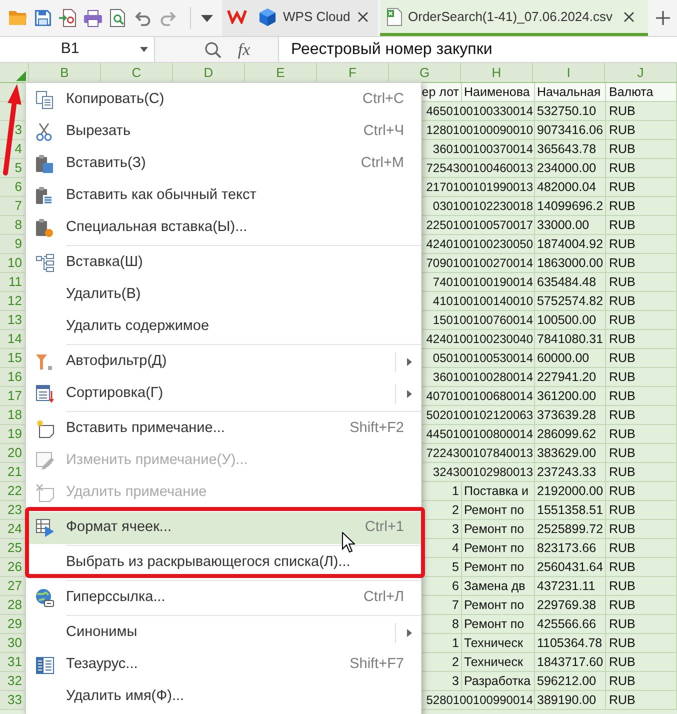 This screenshot has width=677, height=714. What do you see at coordinates (497, 72) in the screenshot?
I see `column-header: H` at bounding box center [497, 72].